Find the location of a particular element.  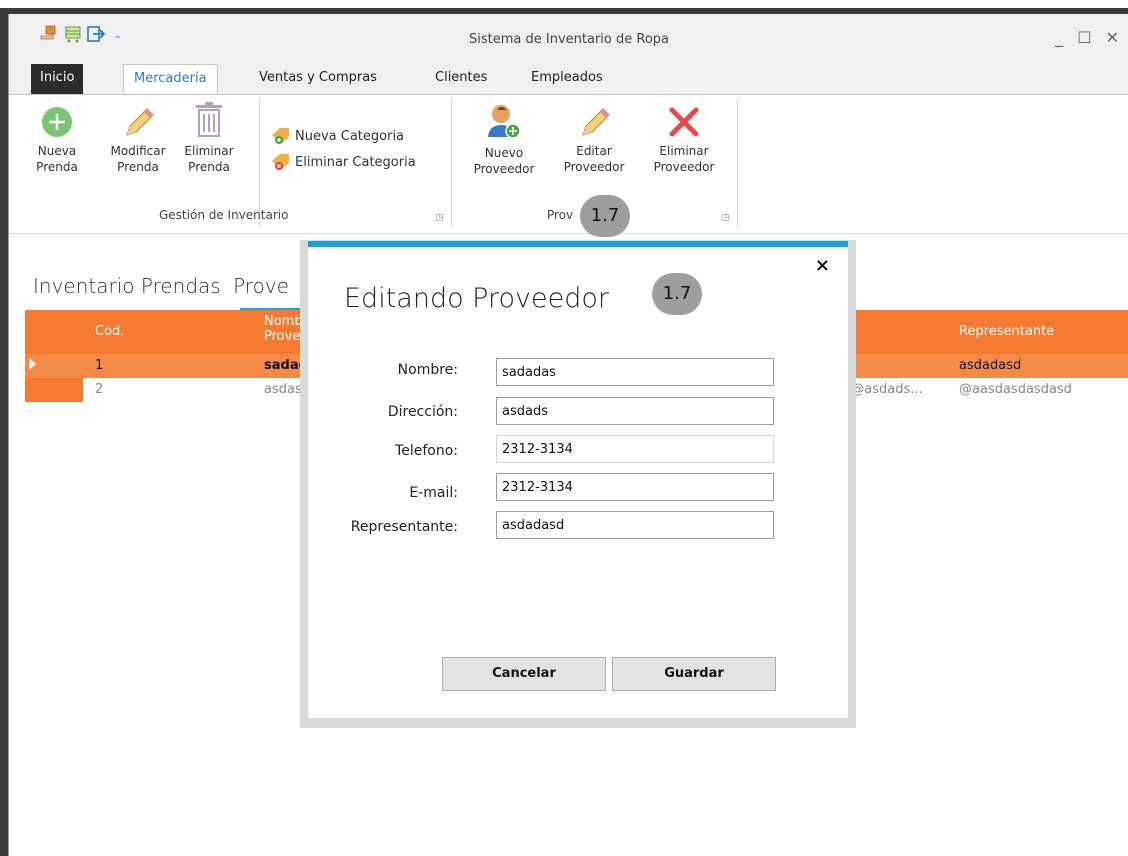

email-label: E-mail: is located at coordinates (433, 493).